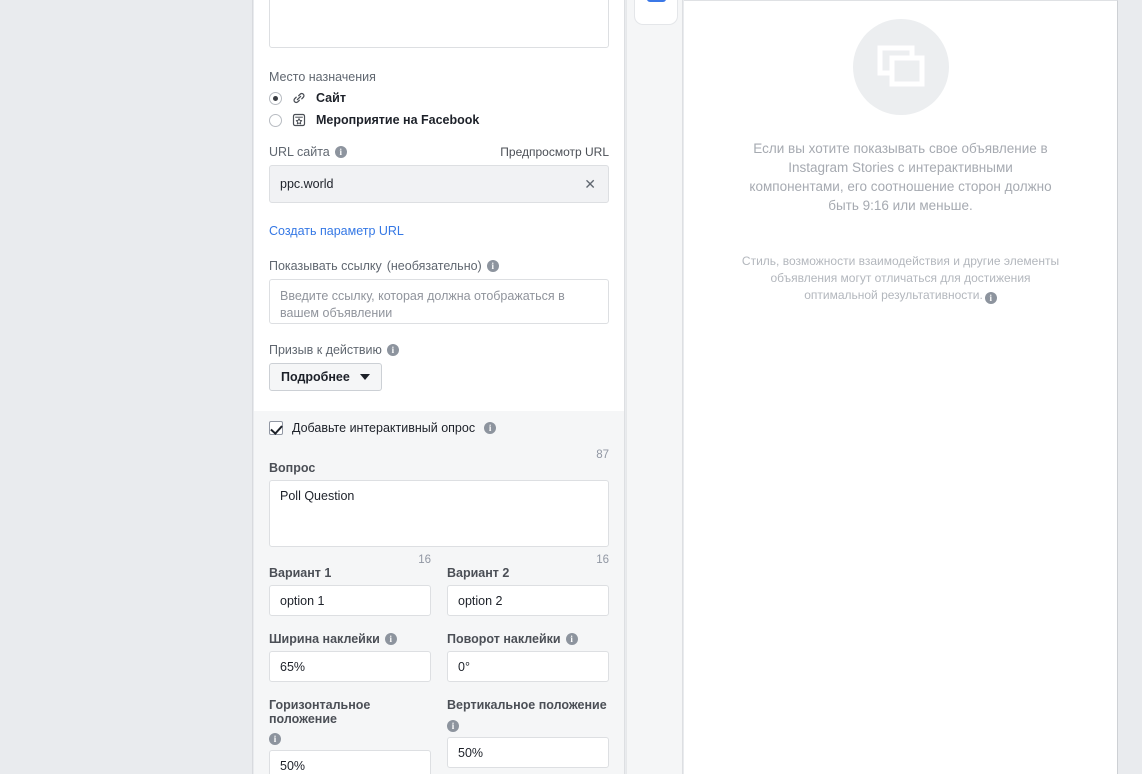 The width and height of the screenshot is (1142, 774). What do you see at coordinates (299, 120) in the screenshot?
I see `event-icon` at bounding box center [299, 120].